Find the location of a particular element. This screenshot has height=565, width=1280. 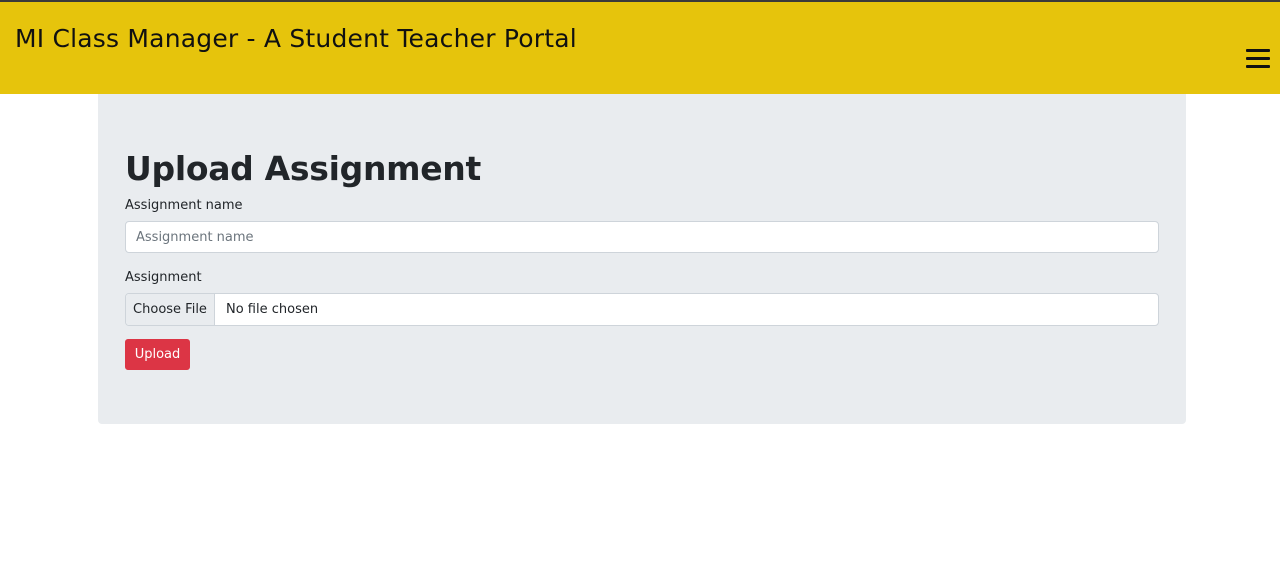

hamburger-menu-icon is located at coordinates (1258, 59).